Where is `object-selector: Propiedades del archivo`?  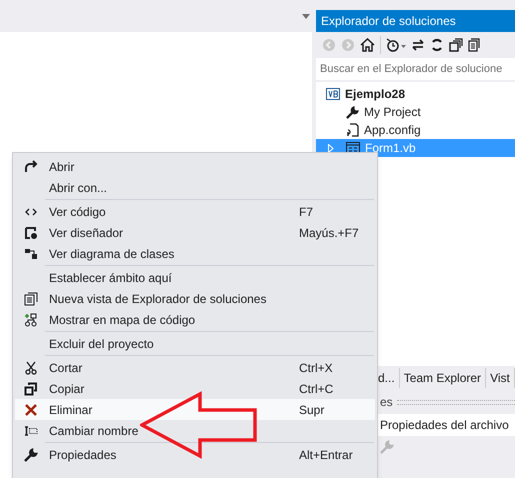
object-selector: Propiedades del archivo is located at coordinates (446, 425).